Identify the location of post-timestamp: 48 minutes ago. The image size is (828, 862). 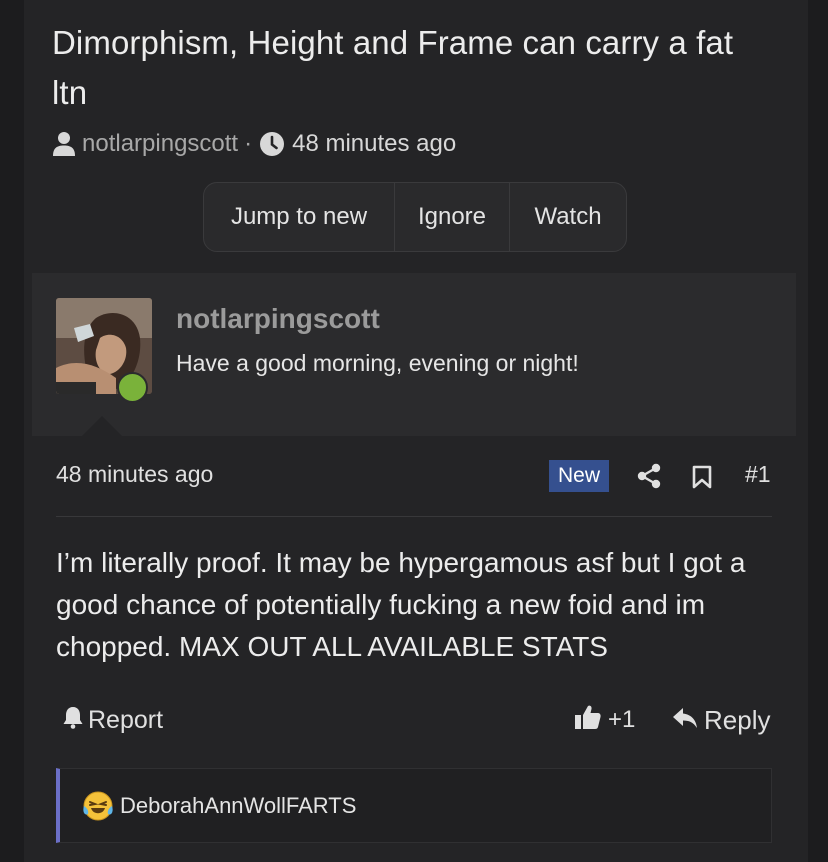
(134, 474).